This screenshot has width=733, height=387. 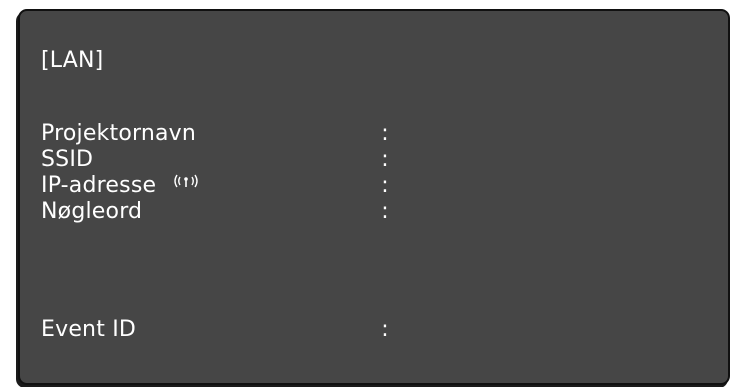 I want to click on wireless-signal-icon, so click(x=186, y=184).